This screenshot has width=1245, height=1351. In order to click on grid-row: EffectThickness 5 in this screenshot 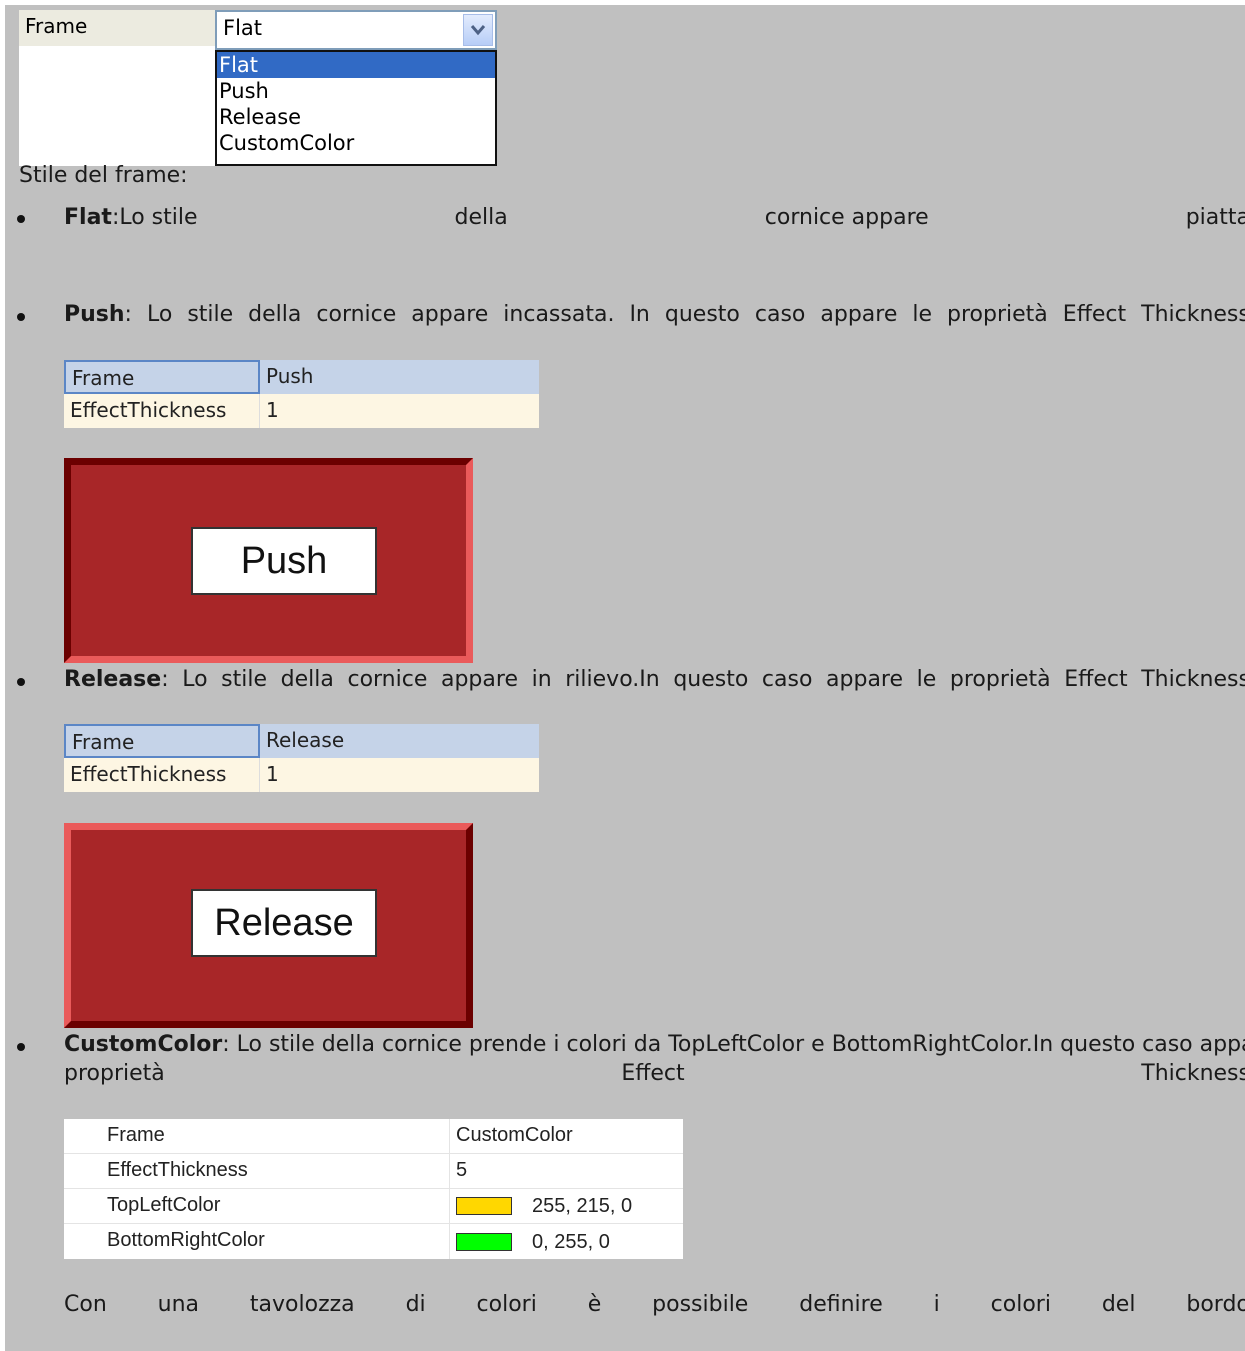, I will do `click(373, 1171)`.